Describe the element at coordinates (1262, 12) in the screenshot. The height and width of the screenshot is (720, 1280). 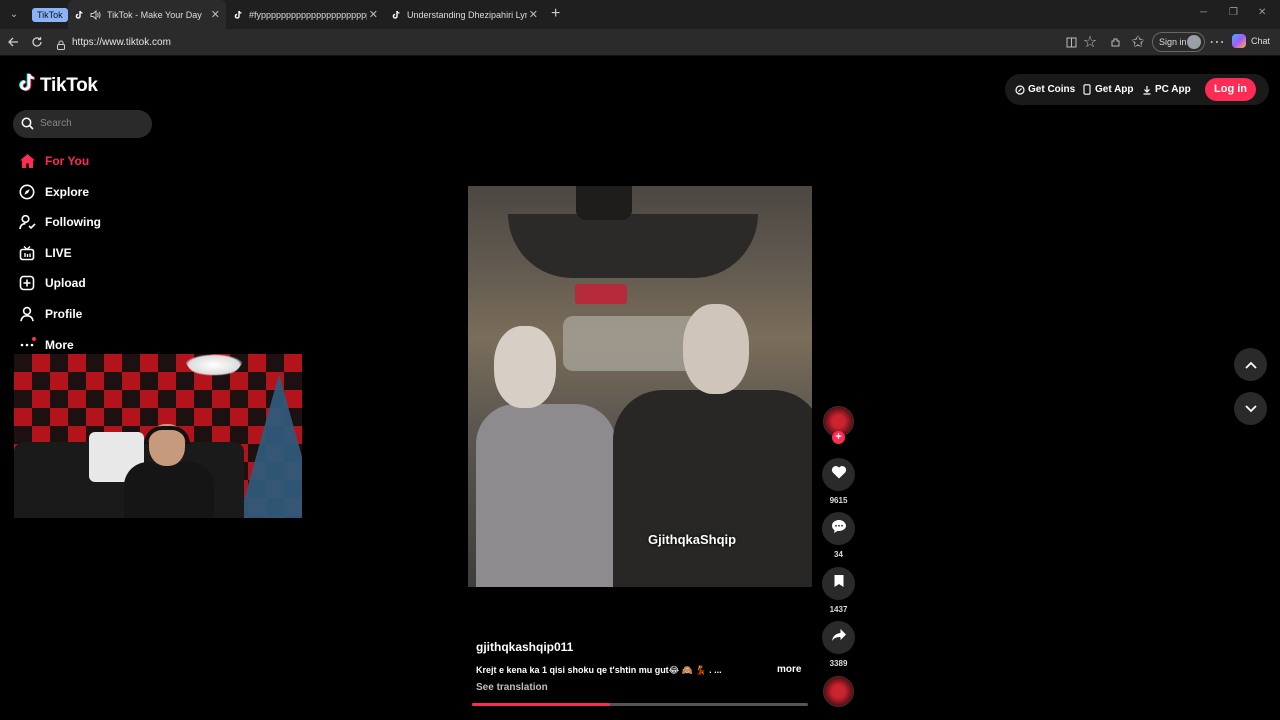
I see `window-close-icon: ✕` at that location.